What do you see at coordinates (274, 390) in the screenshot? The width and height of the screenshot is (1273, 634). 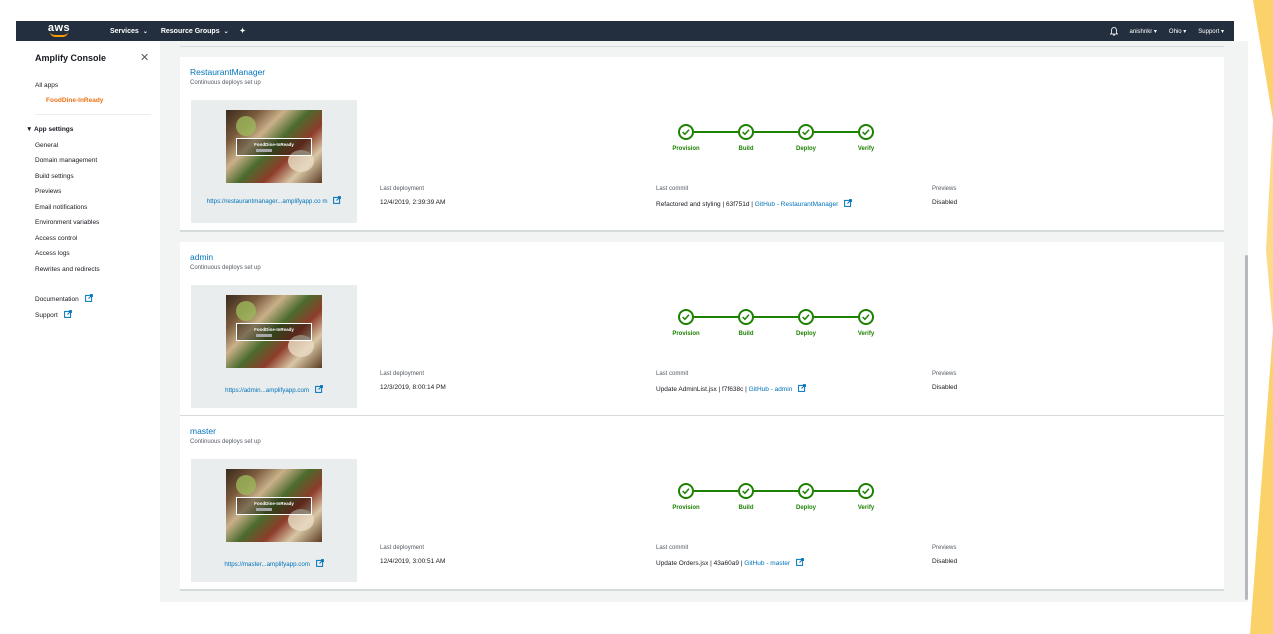 I see `branch-url-link: https://admin...amplifyapp.com` at bounding box center [274, 390].